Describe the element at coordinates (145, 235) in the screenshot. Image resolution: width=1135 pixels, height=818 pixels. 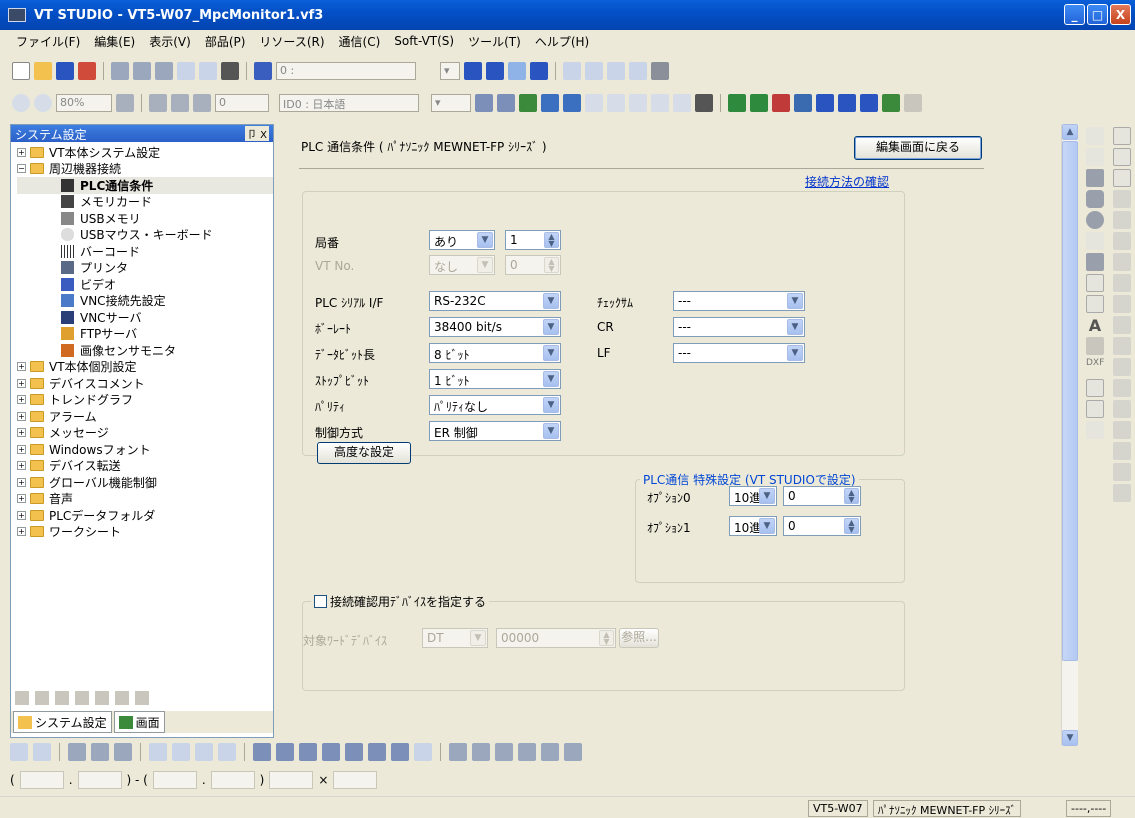
I see `tree-item-usb-mouse: USBマウス・キーボード` at that location.